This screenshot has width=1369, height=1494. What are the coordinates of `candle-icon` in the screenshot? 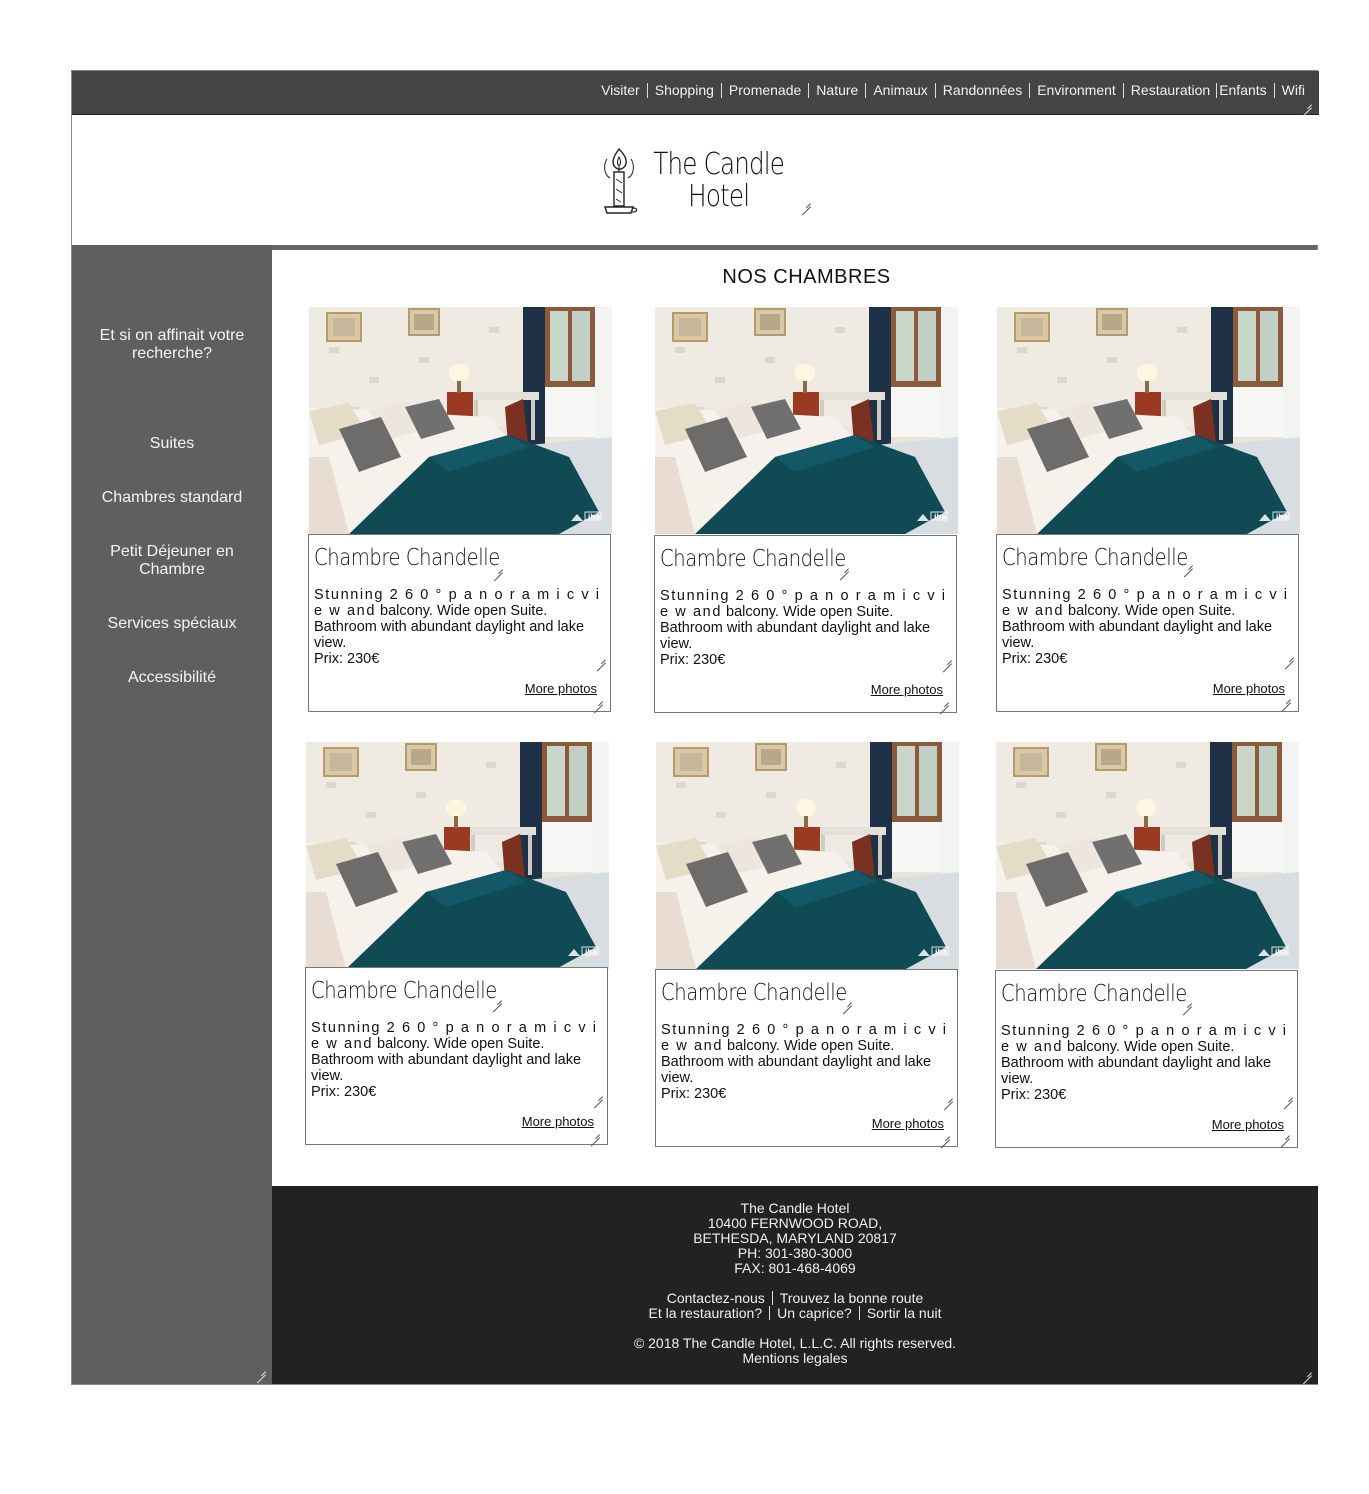 It's located at (621, 180).